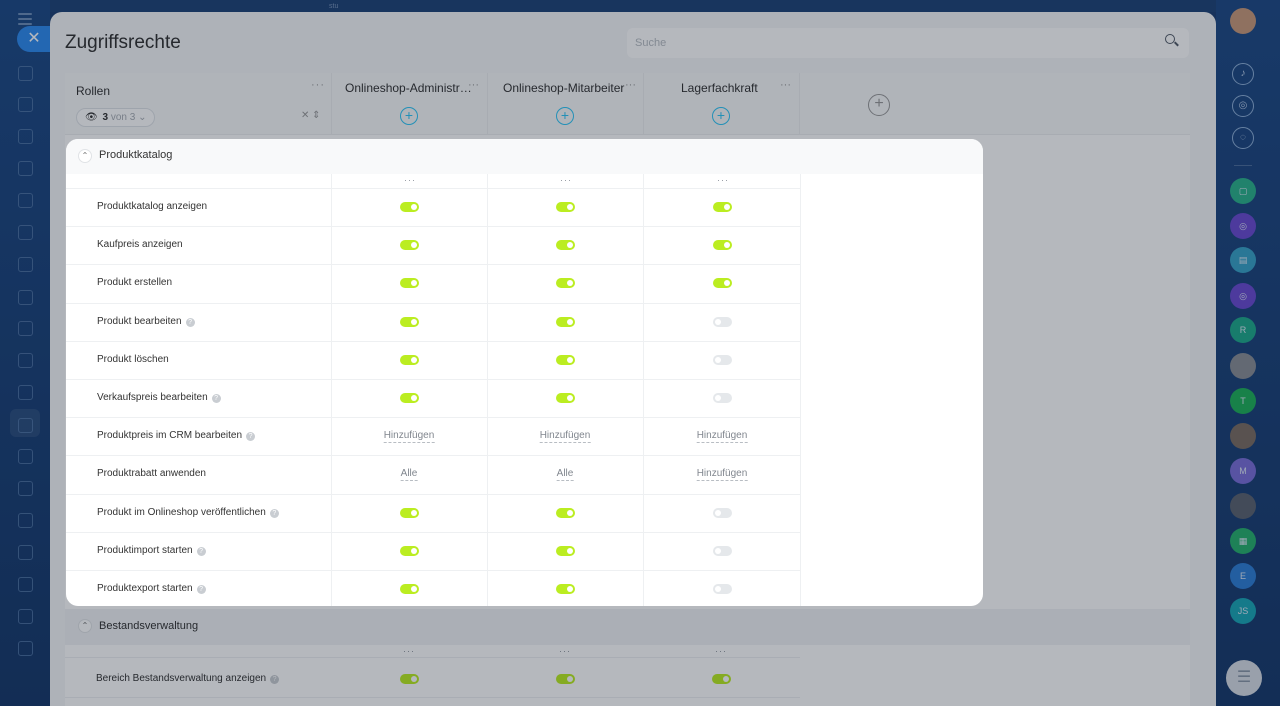 This screenshot has height=706, width=1280. I want to click on permission-text: Produktexport starten, so click(145, 588).